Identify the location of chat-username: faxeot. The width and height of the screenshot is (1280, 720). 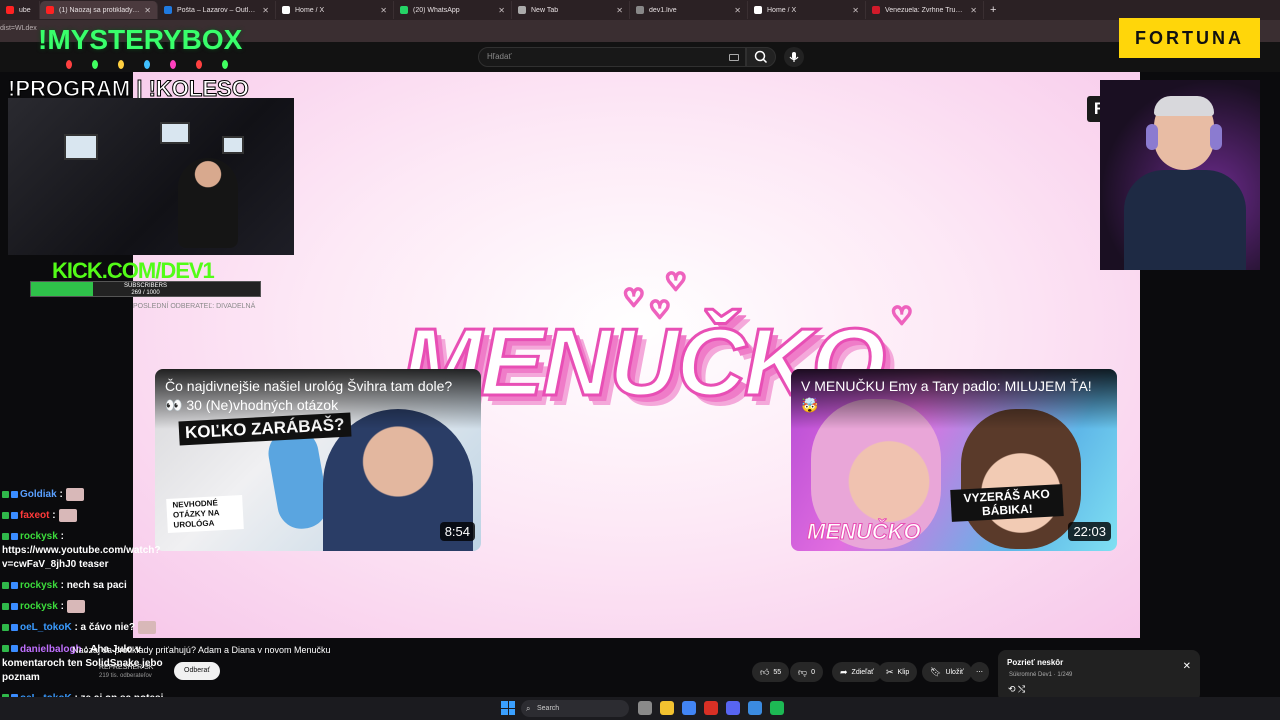
(34, 515).